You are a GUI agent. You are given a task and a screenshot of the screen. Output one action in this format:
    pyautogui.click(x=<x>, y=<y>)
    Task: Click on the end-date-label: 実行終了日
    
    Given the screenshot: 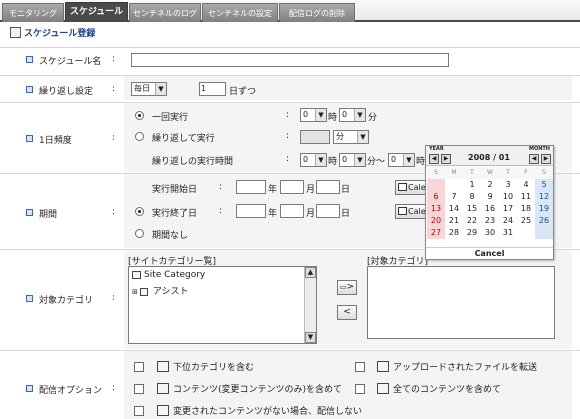 What is the action you would take?
    pyautogui.click(x=175, y=214)
    